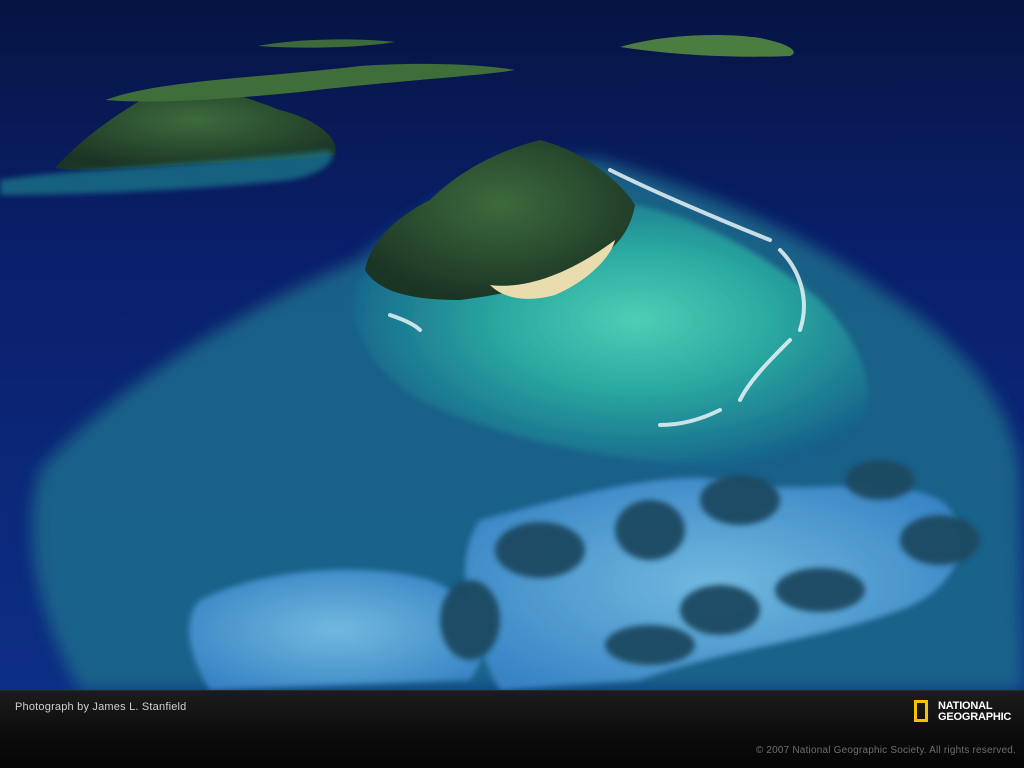  Describe the element at coordinates (975, 717) in the screenshot. I see `logo-line2: GEOGRAPHIC` at that location.